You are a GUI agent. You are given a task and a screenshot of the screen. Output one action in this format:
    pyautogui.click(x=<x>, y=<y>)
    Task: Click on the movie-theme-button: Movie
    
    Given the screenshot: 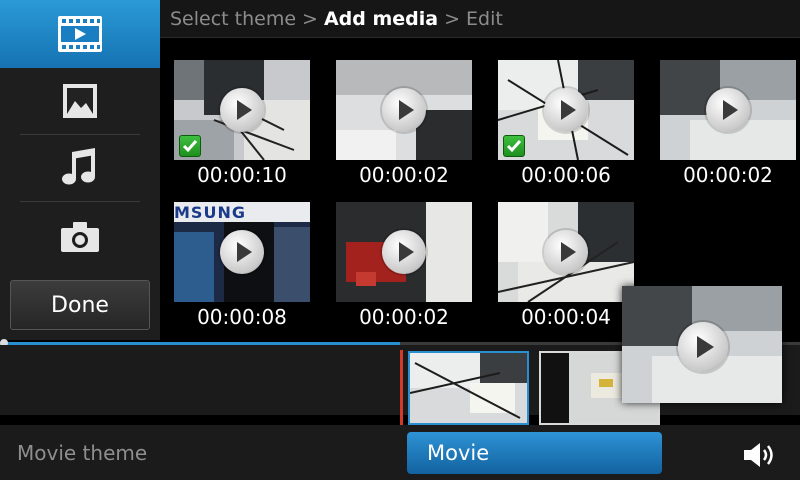 What is the action you would take?
    pyautogui.click(x=534, y=453)
    